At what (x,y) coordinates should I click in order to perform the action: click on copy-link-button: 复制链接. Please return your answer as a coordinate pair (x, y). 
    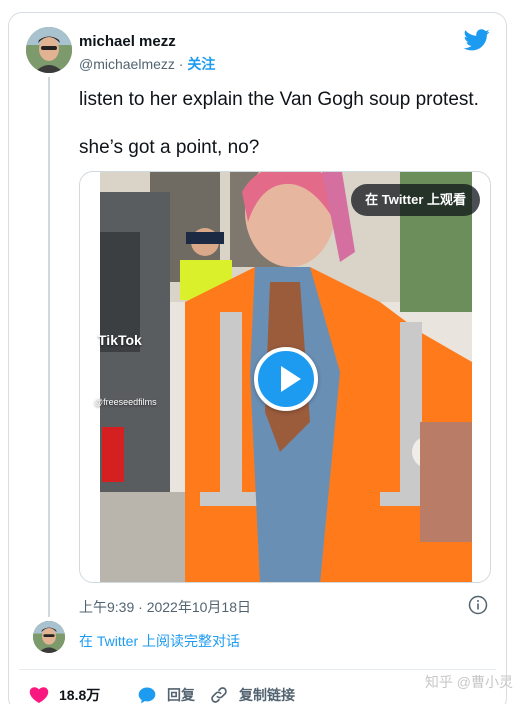
    Looking at the image, I should click on (252, 694).